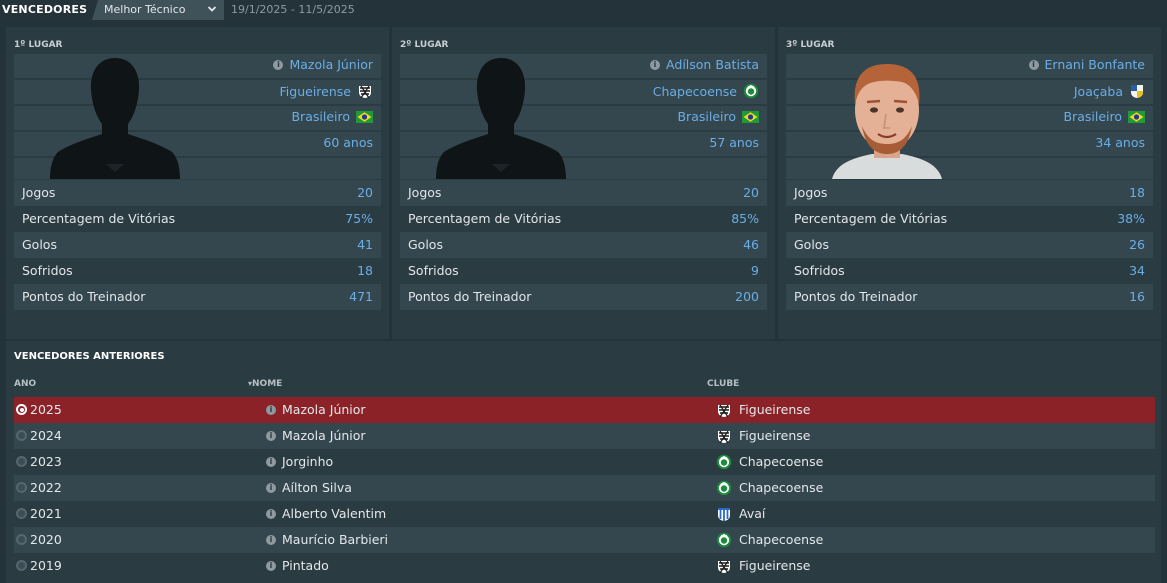  I want to click on stat-value: 20, so click(365, 192).